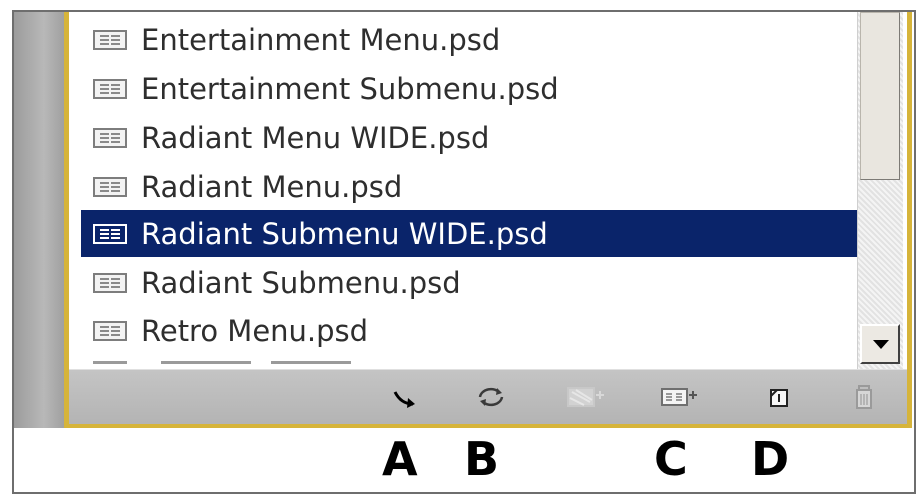 The width and height of the screenshot is (920, 499). I want to click on caption-row: A B C D, so click(464, 461).